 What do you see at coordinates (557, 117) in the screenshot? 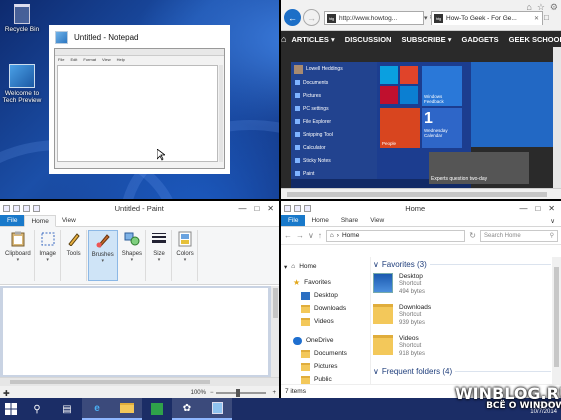
I see `ie-vertical-scrollbar` at bounding box center [557, 117].